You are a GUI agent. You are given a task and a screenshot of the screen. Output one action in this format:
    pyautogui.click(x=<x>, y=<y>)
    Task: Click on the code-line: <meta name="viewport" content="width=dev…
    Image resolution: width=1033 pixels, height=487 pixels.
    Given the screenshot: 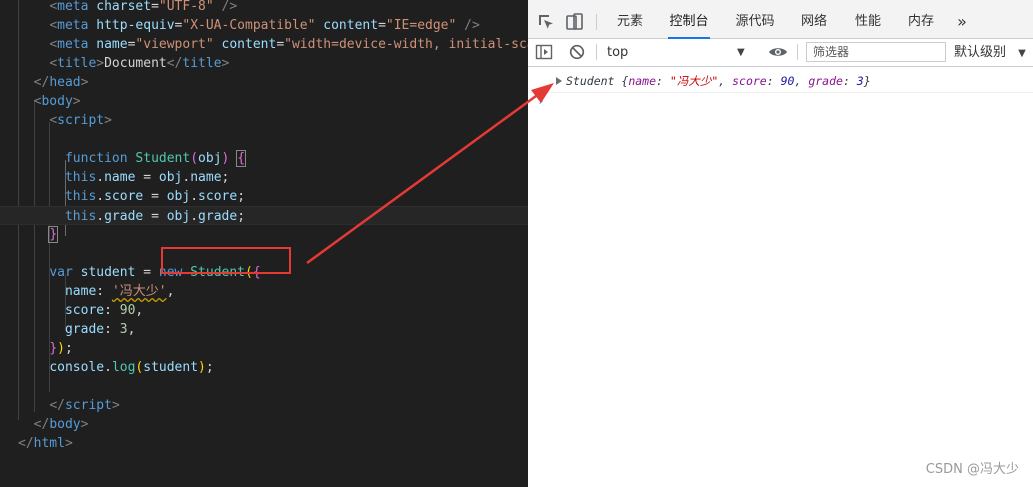 What is the action you would take?
    pyautogui.click(x=264, y=44)
    